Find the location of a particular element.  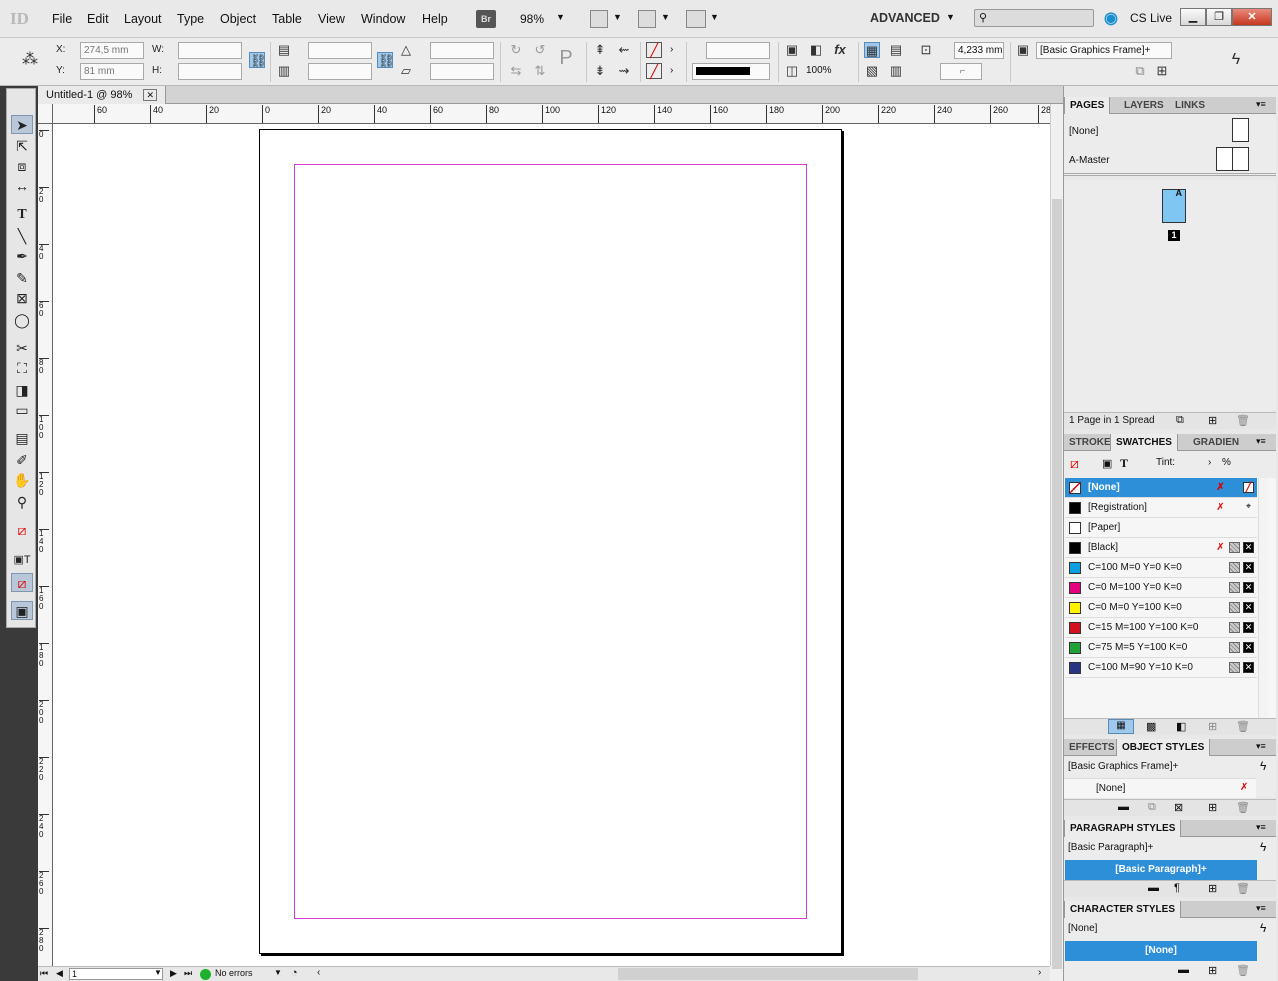

hand-tool-icon: ✋ is located at coordinates (22, 480).